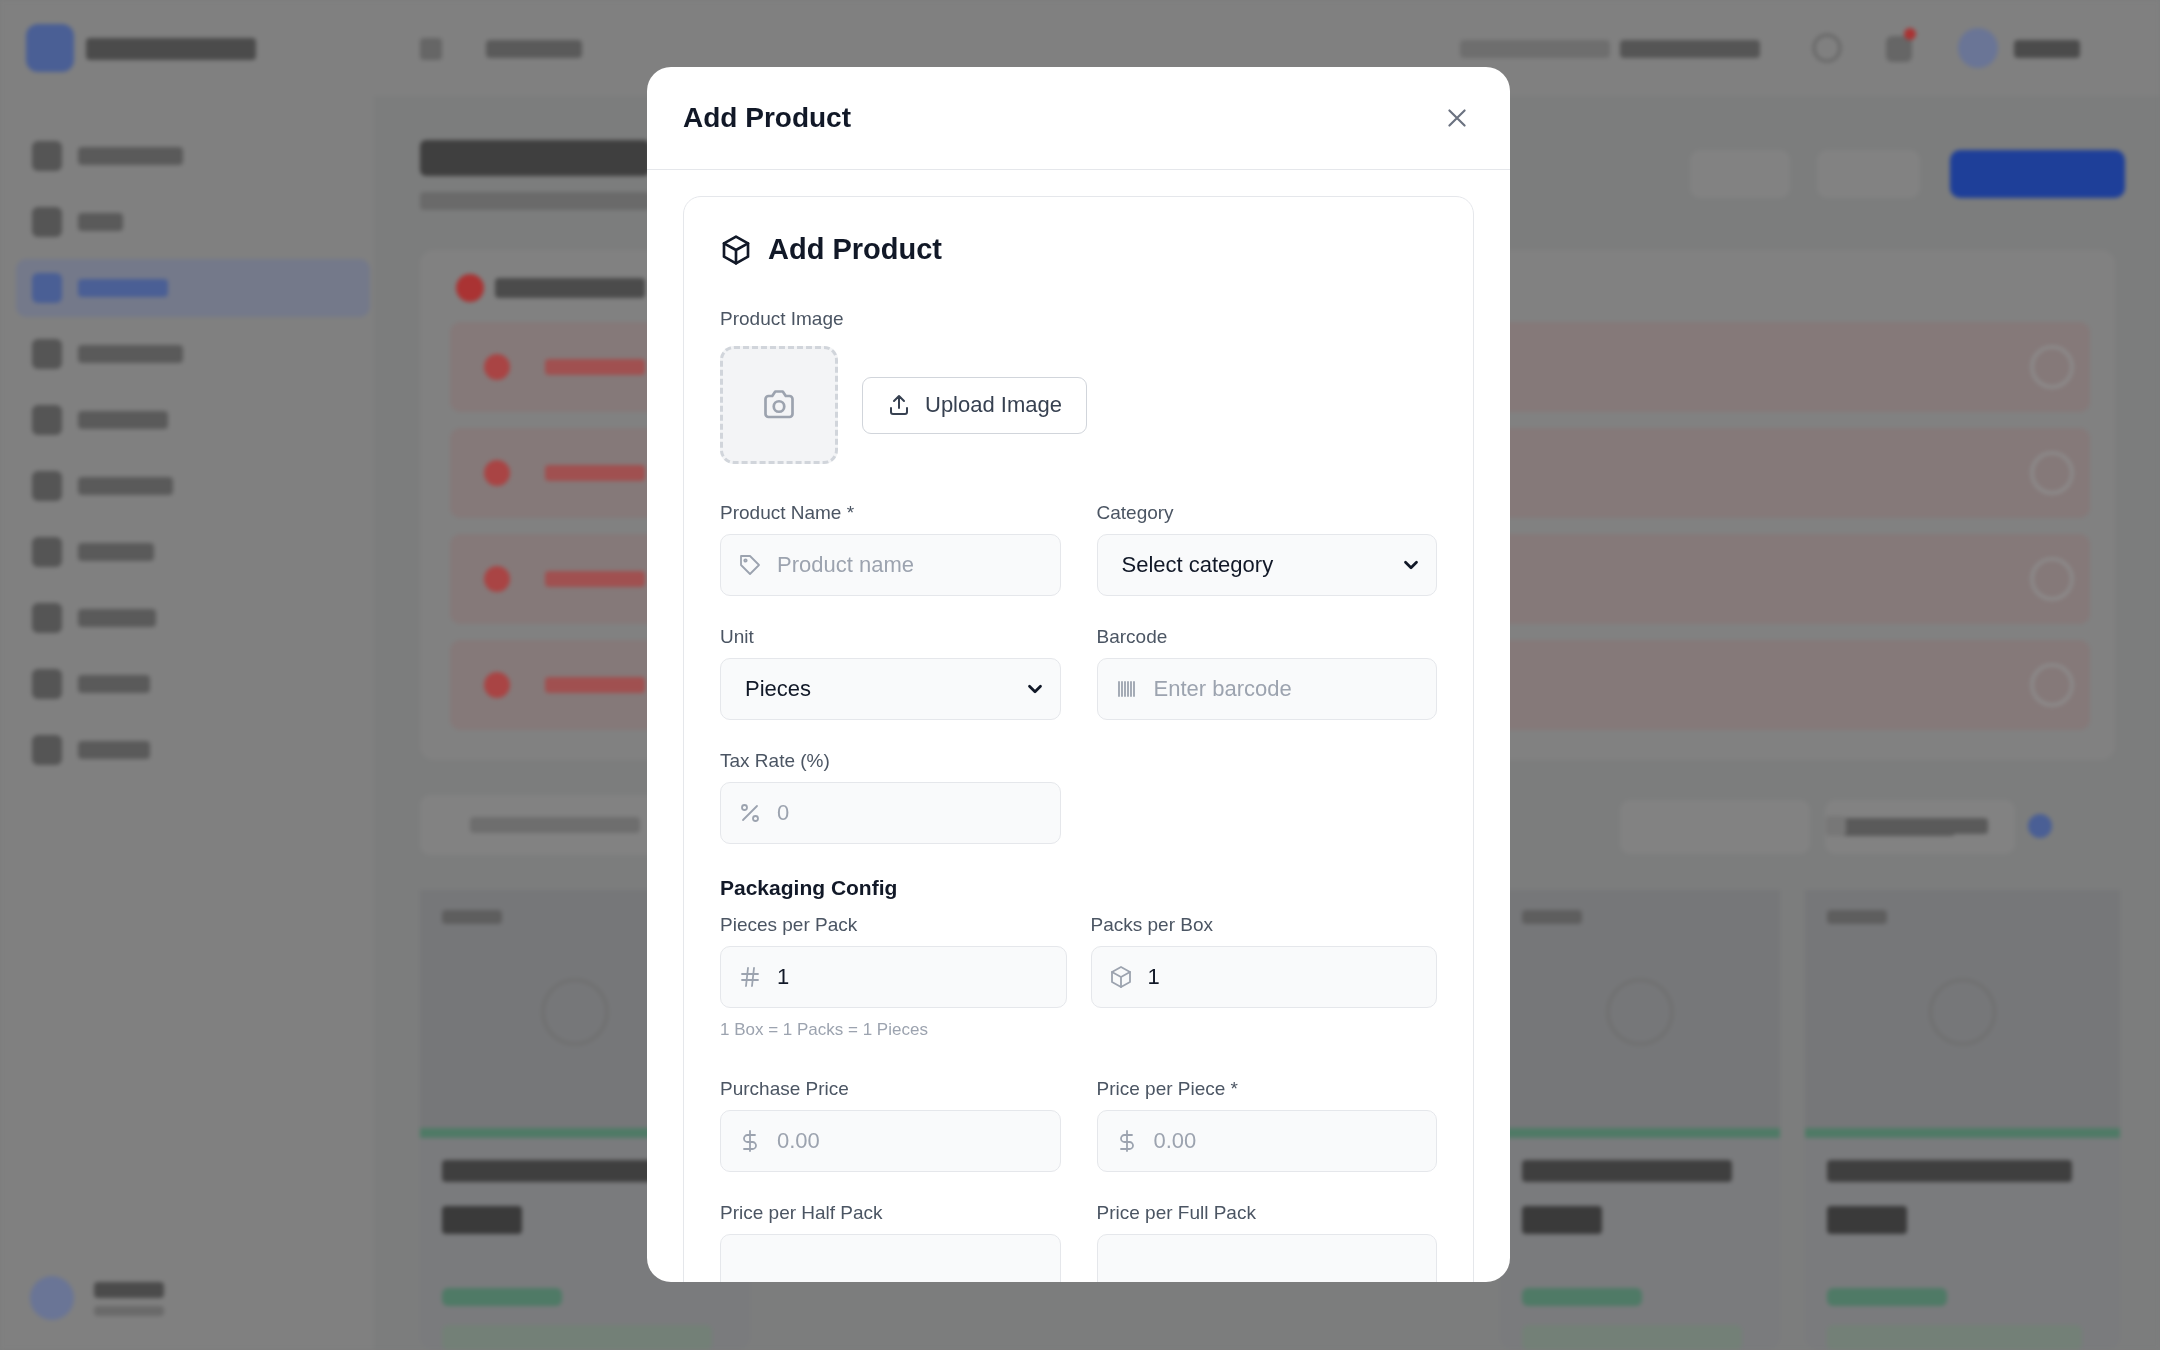 The height and width of the screenshot is (1350, 2160). Describe the element at coordinates (974, 405) in the screenshot. I see `upload-button: Upload Image` at that location.